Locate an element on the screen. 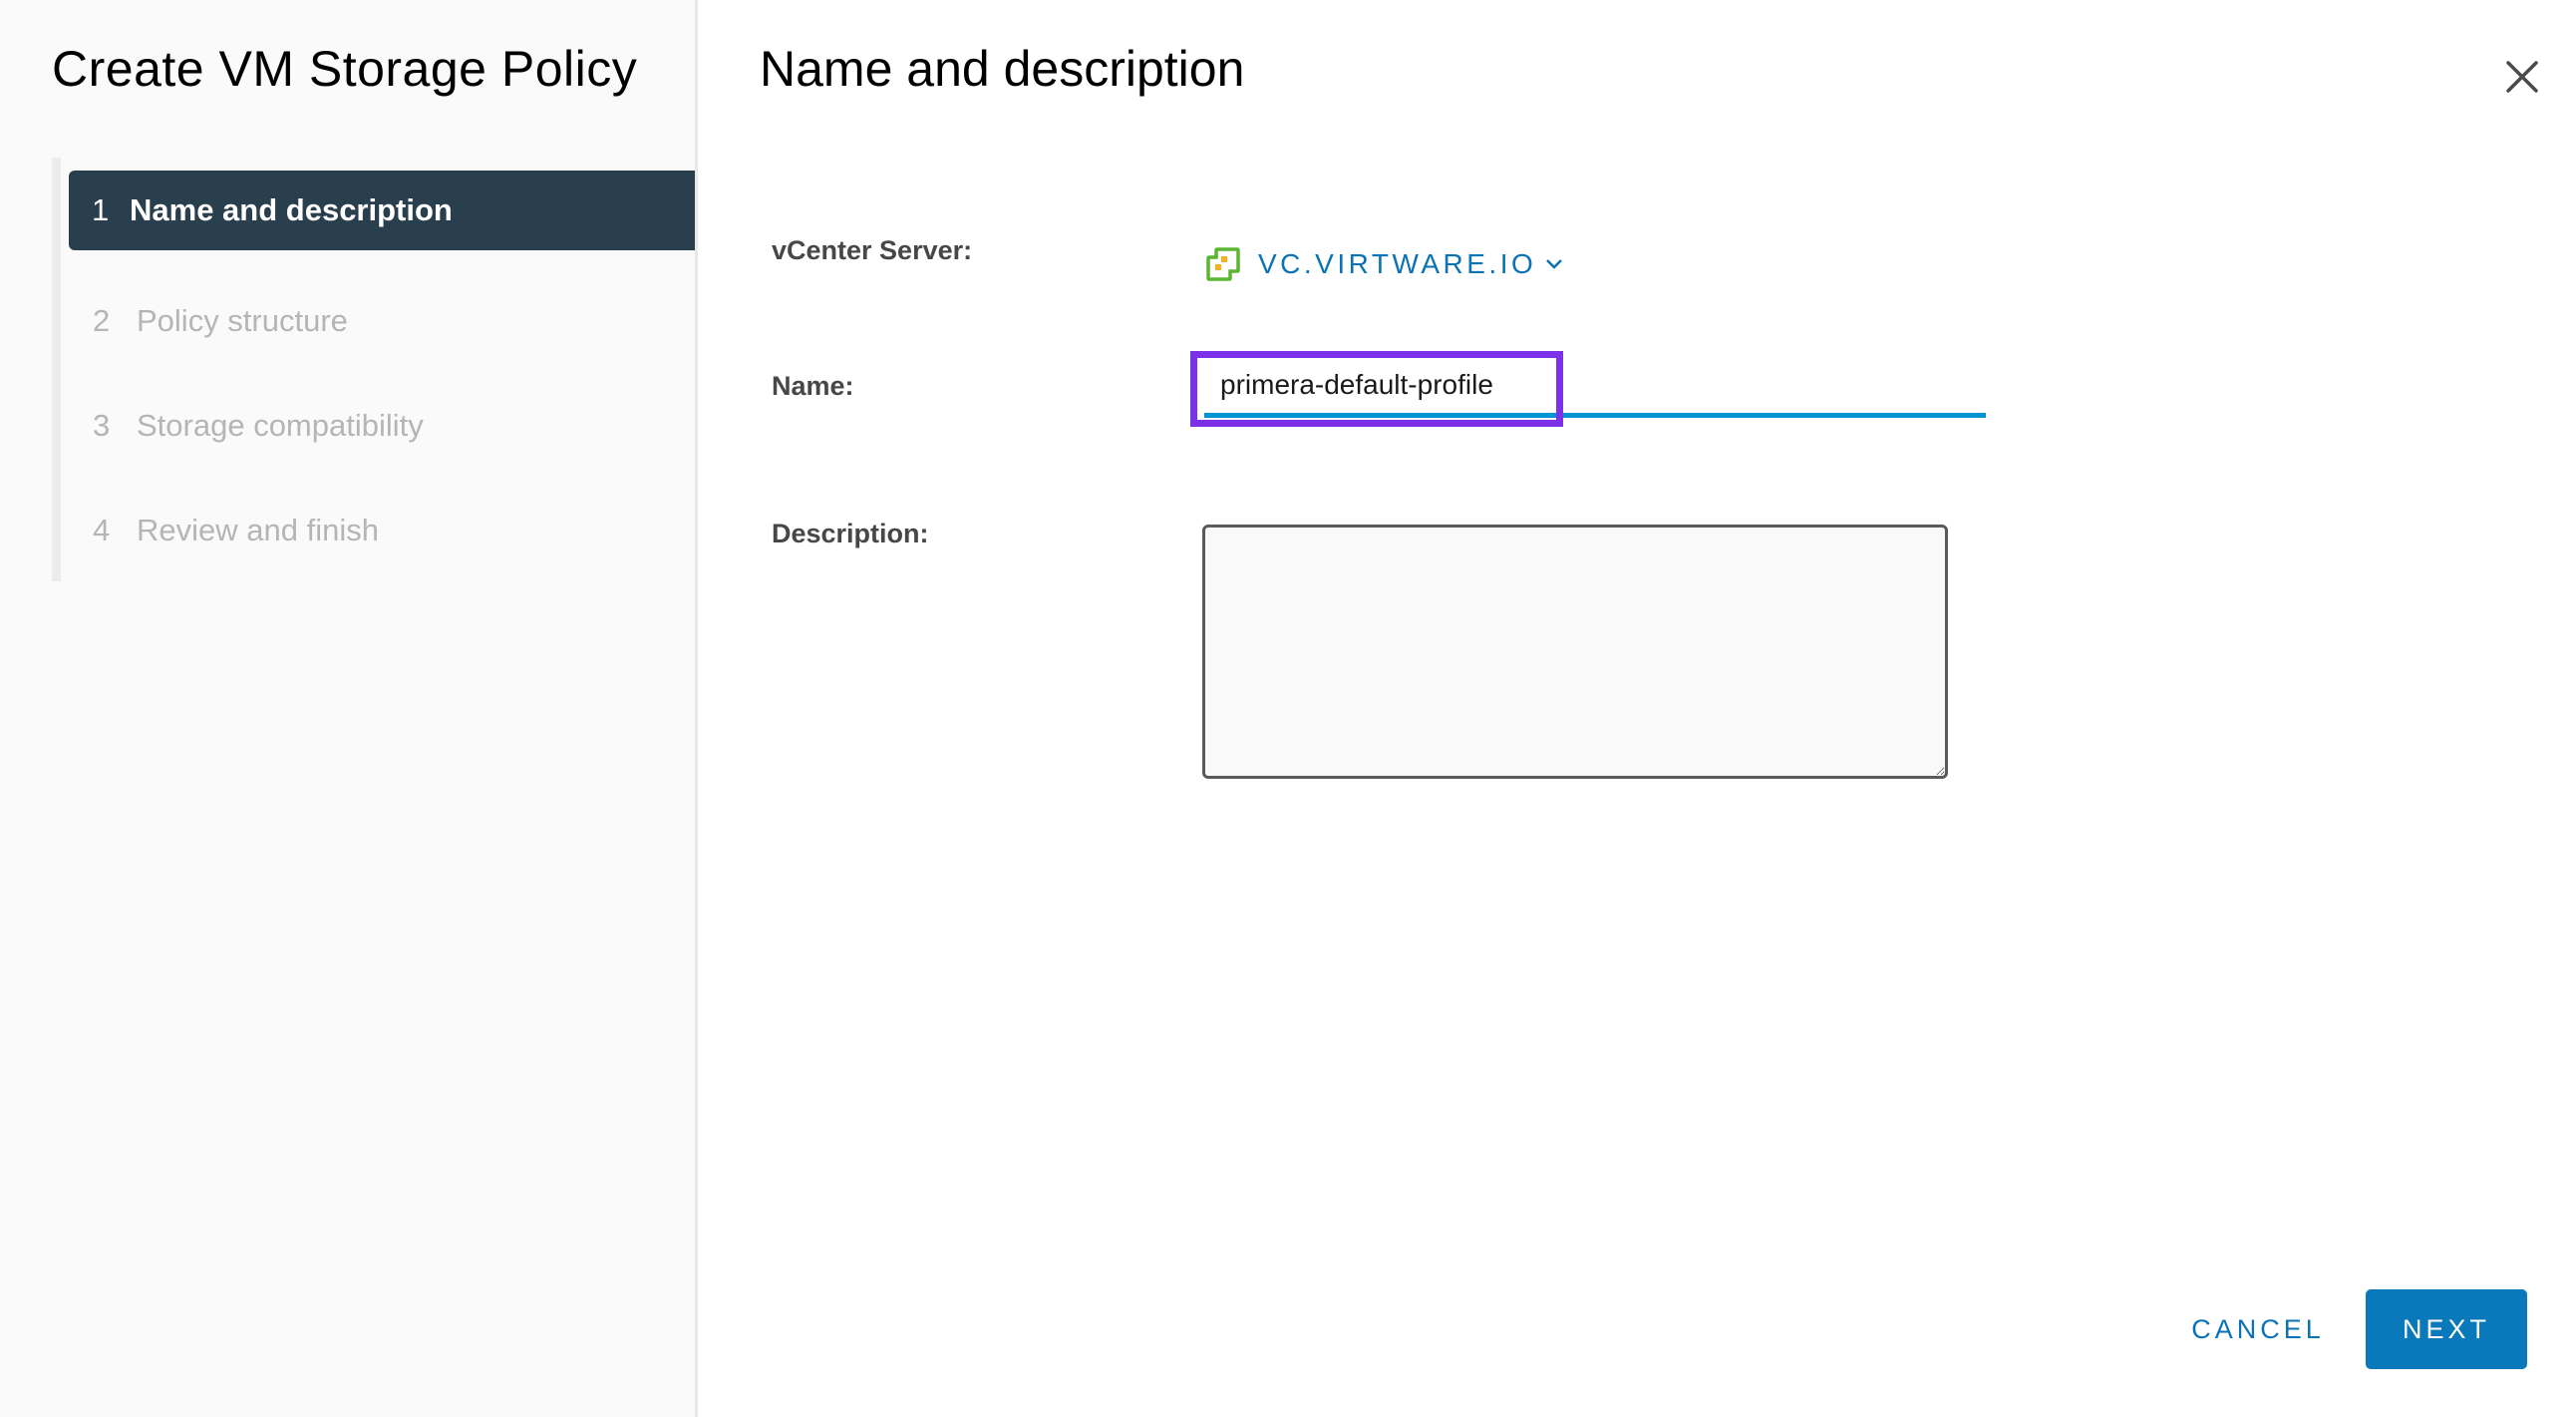  chevron-down-icon is located at coordinates (1554, 264).